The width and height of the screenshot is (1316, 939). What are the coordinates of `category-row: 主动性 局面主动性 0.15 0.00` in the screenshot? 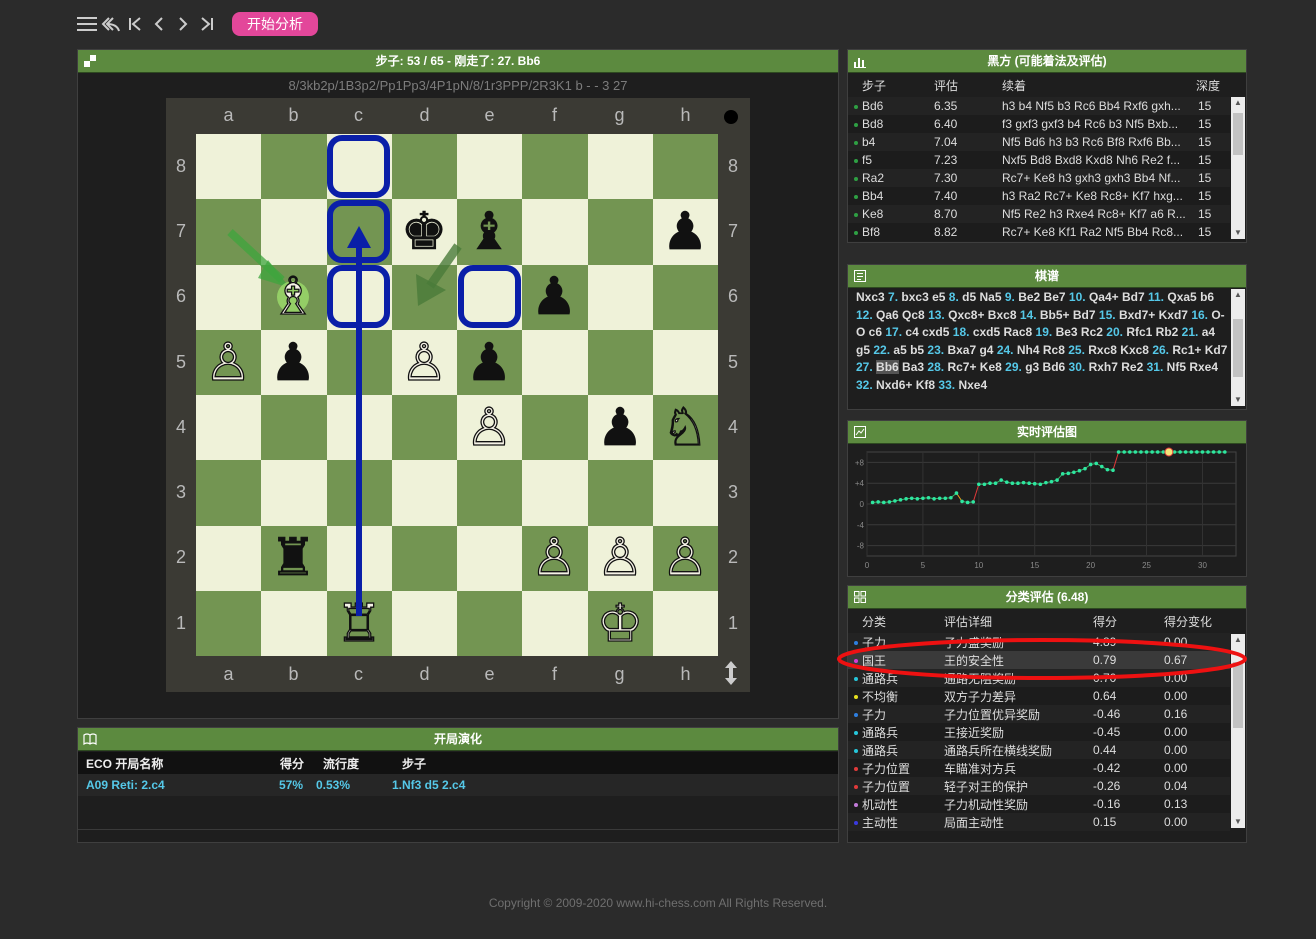 It's located at (1039, 822).